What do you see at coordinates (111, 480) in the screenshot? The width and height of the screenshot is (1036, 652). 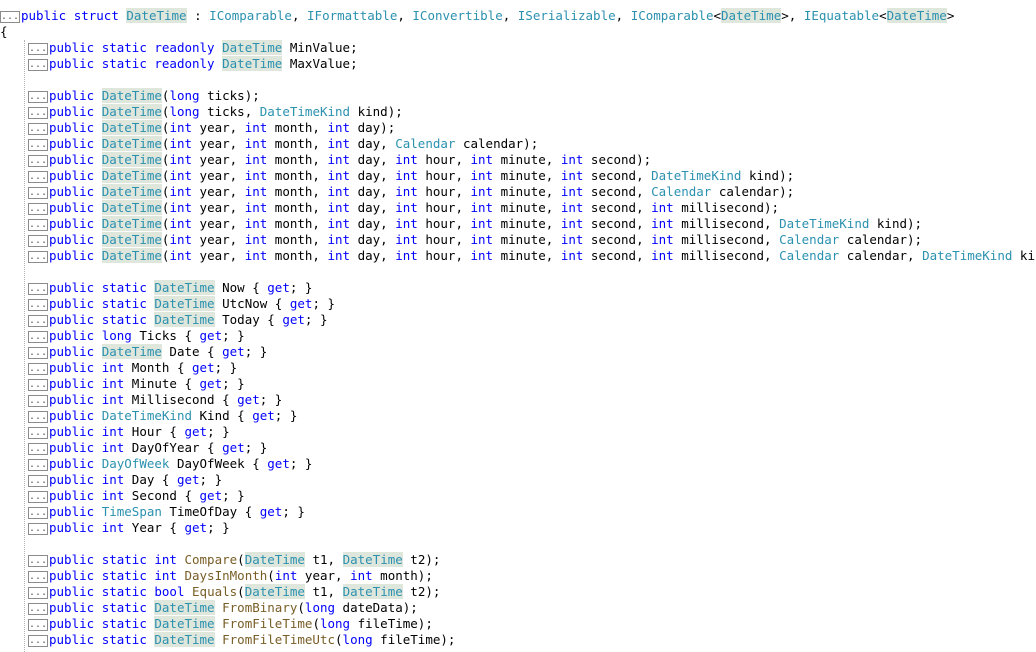 I see `code-line: ... public int Day { get; }` at bounding box center [111, 480].